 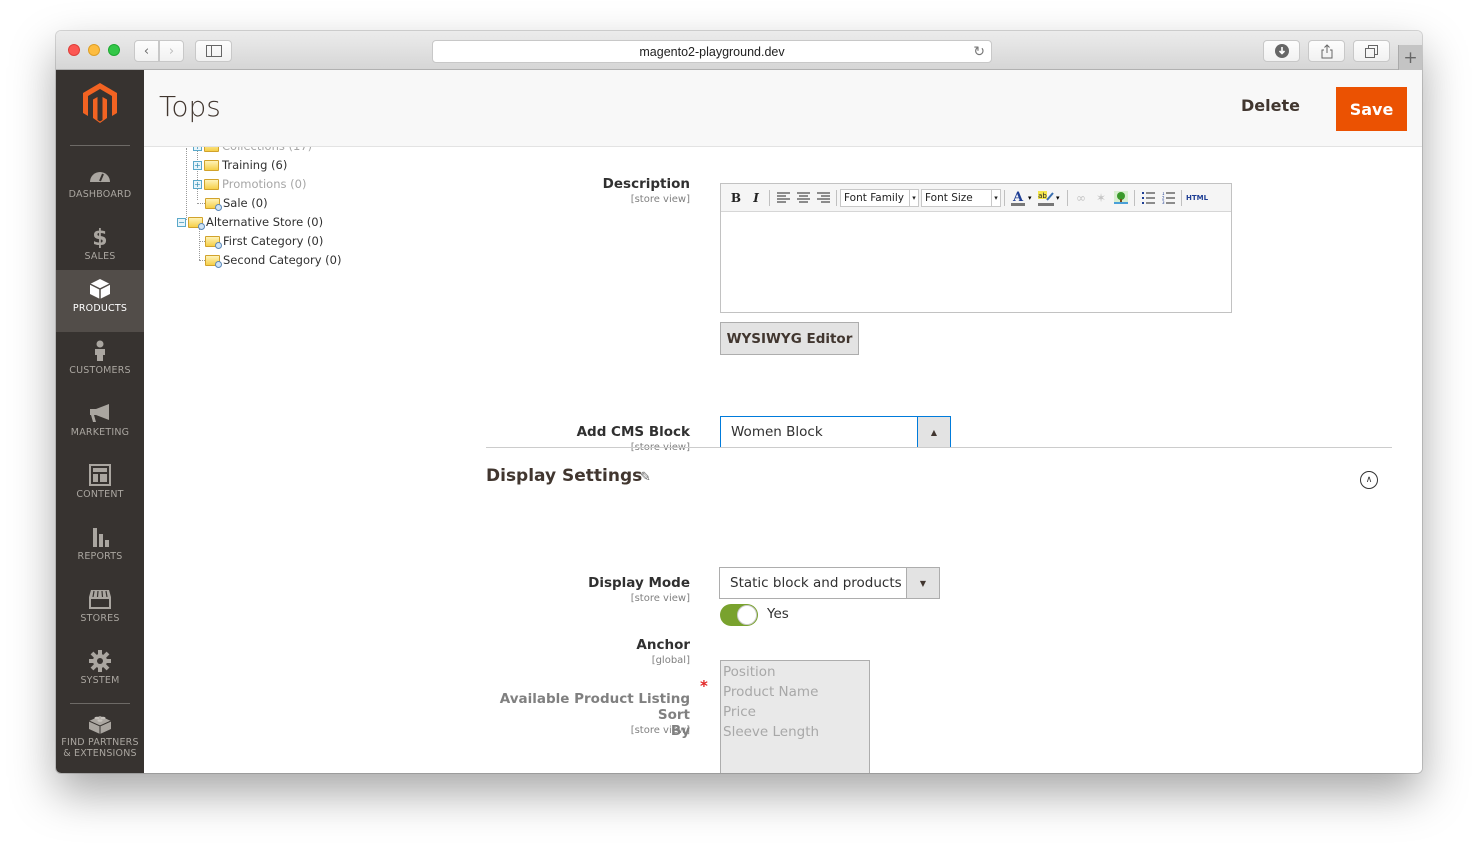 What do you see at coordinates (1081, 198) in the screenshot?
I see `insert-link-button: ∞` at bounding box center [1081, 198].